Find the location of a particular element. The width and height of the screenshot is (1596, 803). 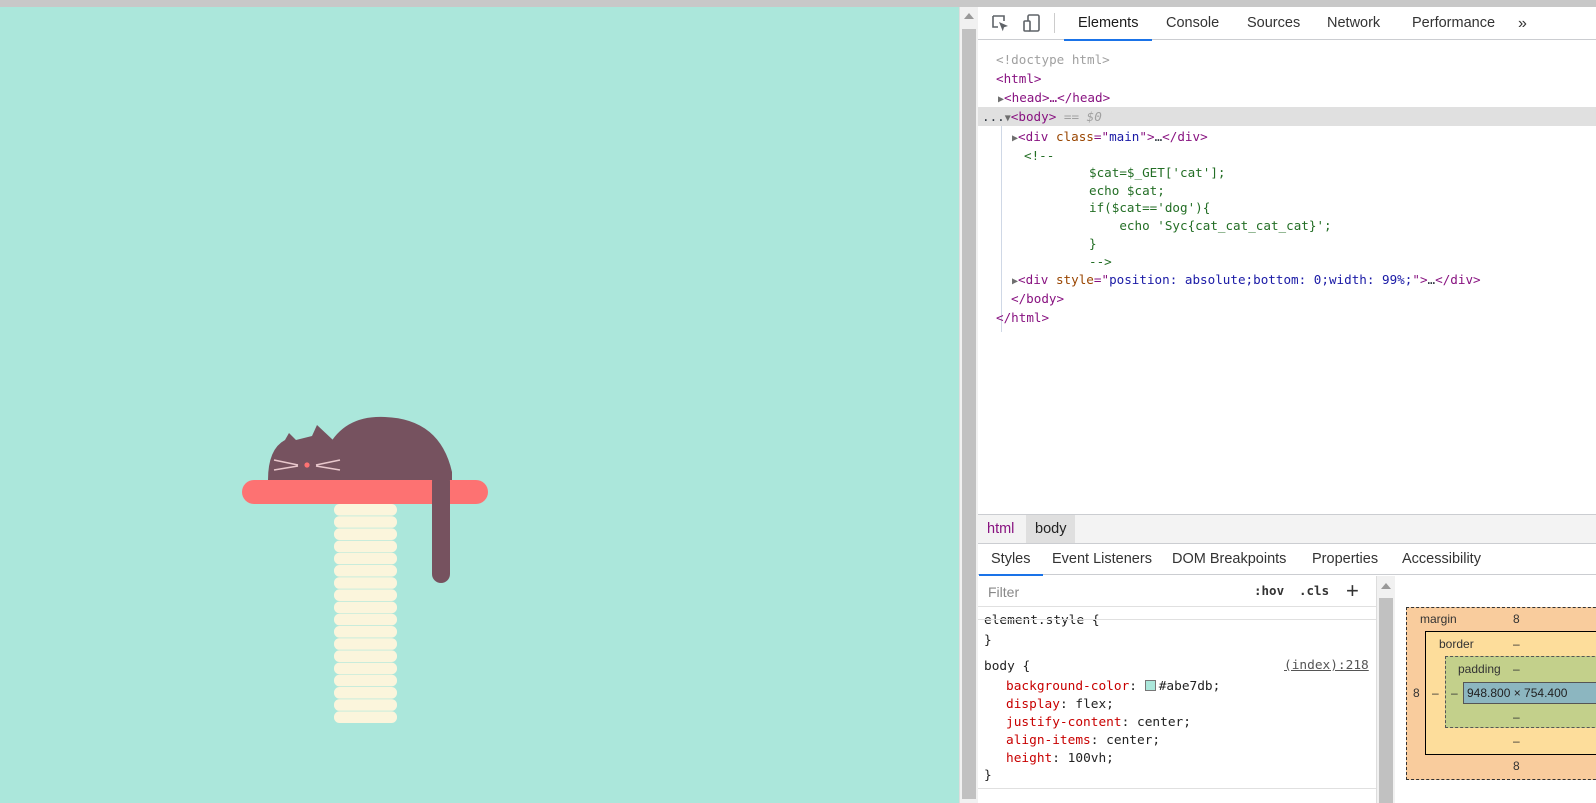

dom-line-comment: } is located at coordinates (1287, 243).